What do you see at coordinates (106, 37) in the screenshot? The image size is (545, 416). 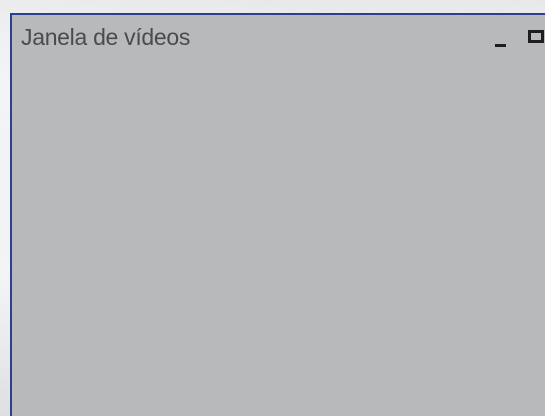 I see `window-title: Janela de vídeos` at bounding box center [106, 37].